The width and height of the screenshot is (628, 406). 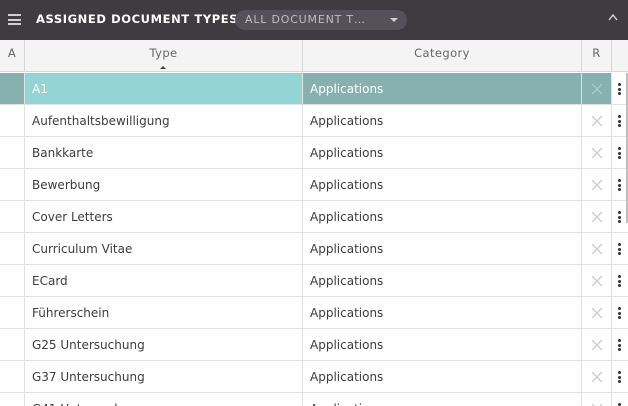 I want to click on table-row: Aufenthaltsbewilligung Applications, so click(x=314, y=121).